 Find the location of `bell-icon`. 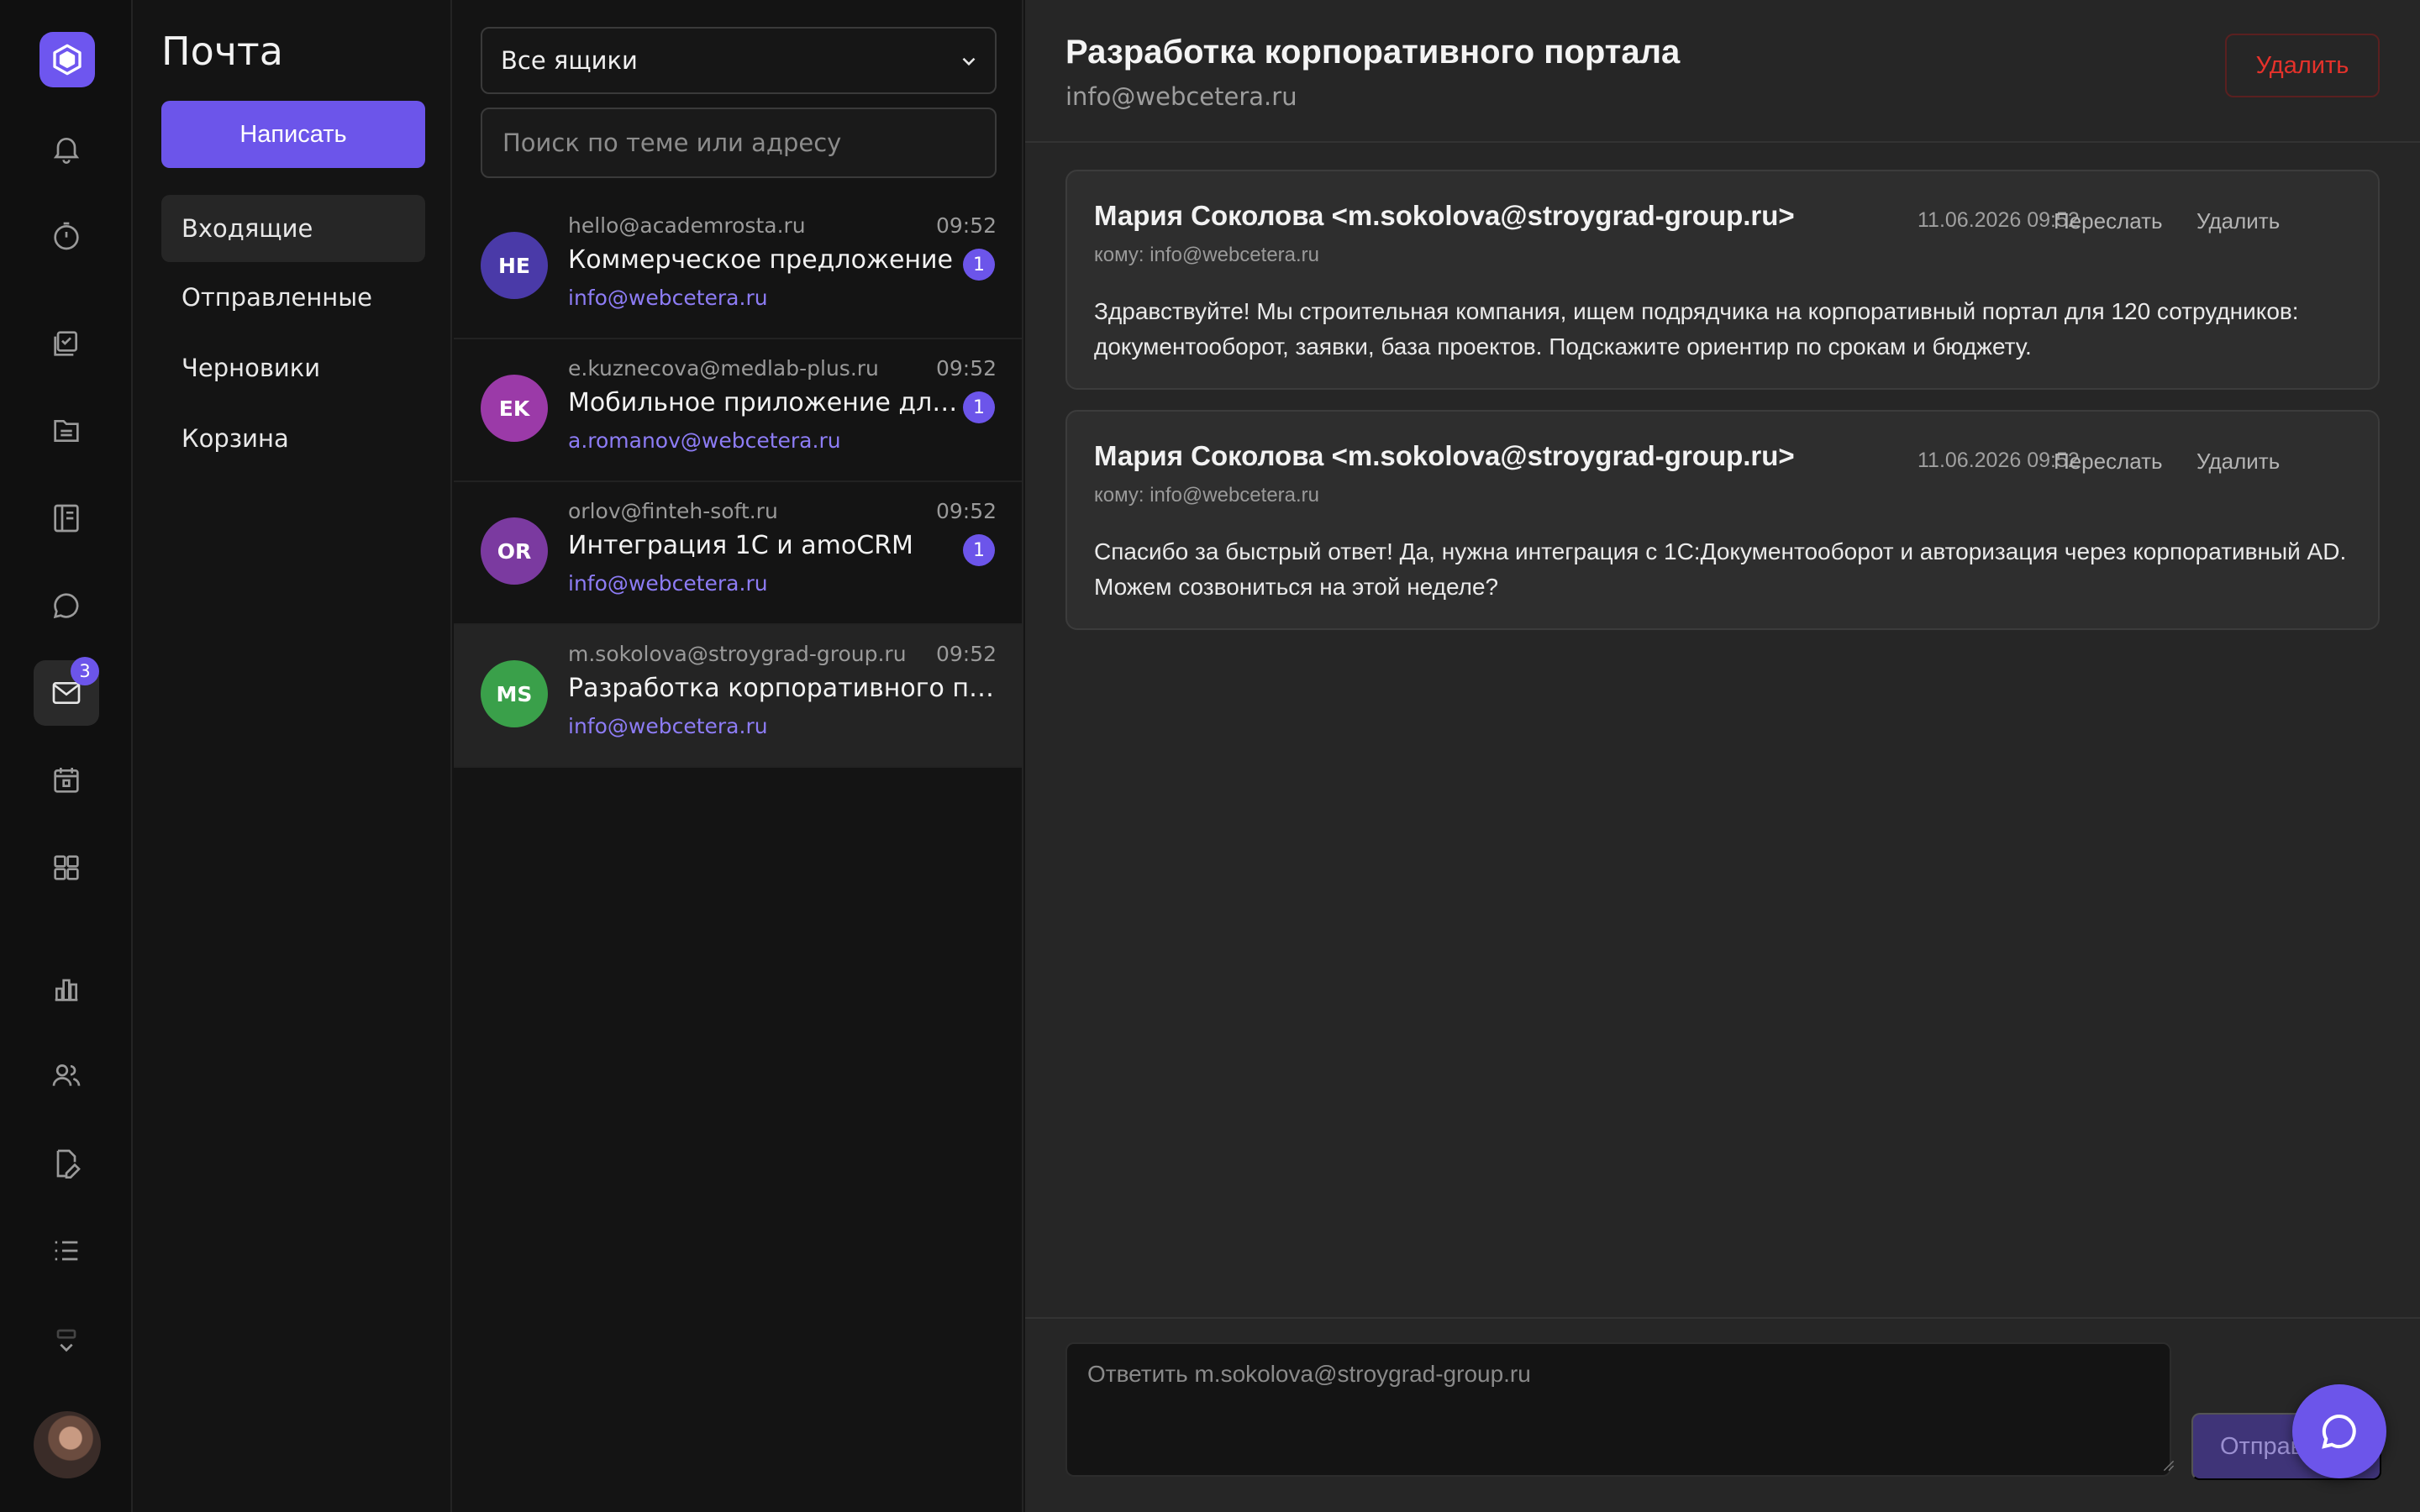

bell-icon is located at coordinates (66, 148).